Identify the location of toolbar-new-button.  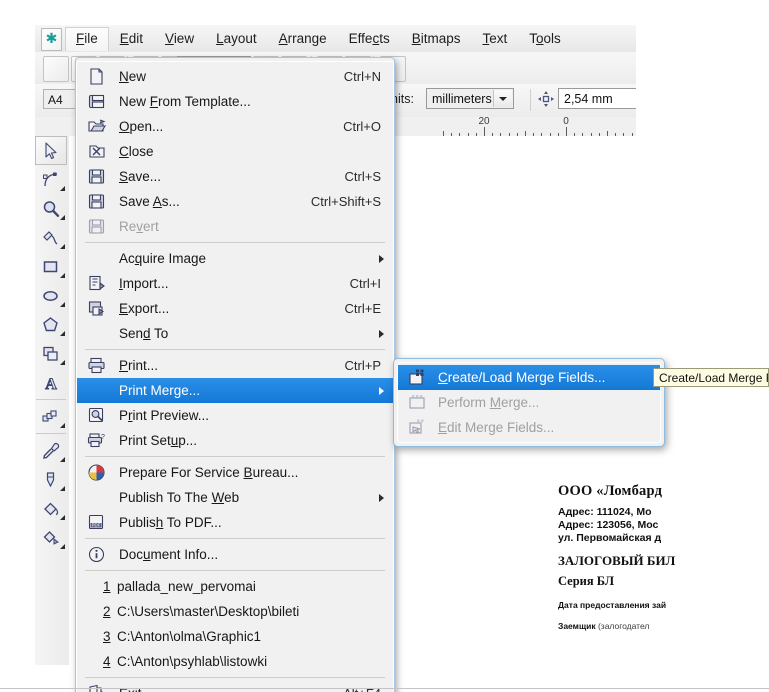
(56, 69).